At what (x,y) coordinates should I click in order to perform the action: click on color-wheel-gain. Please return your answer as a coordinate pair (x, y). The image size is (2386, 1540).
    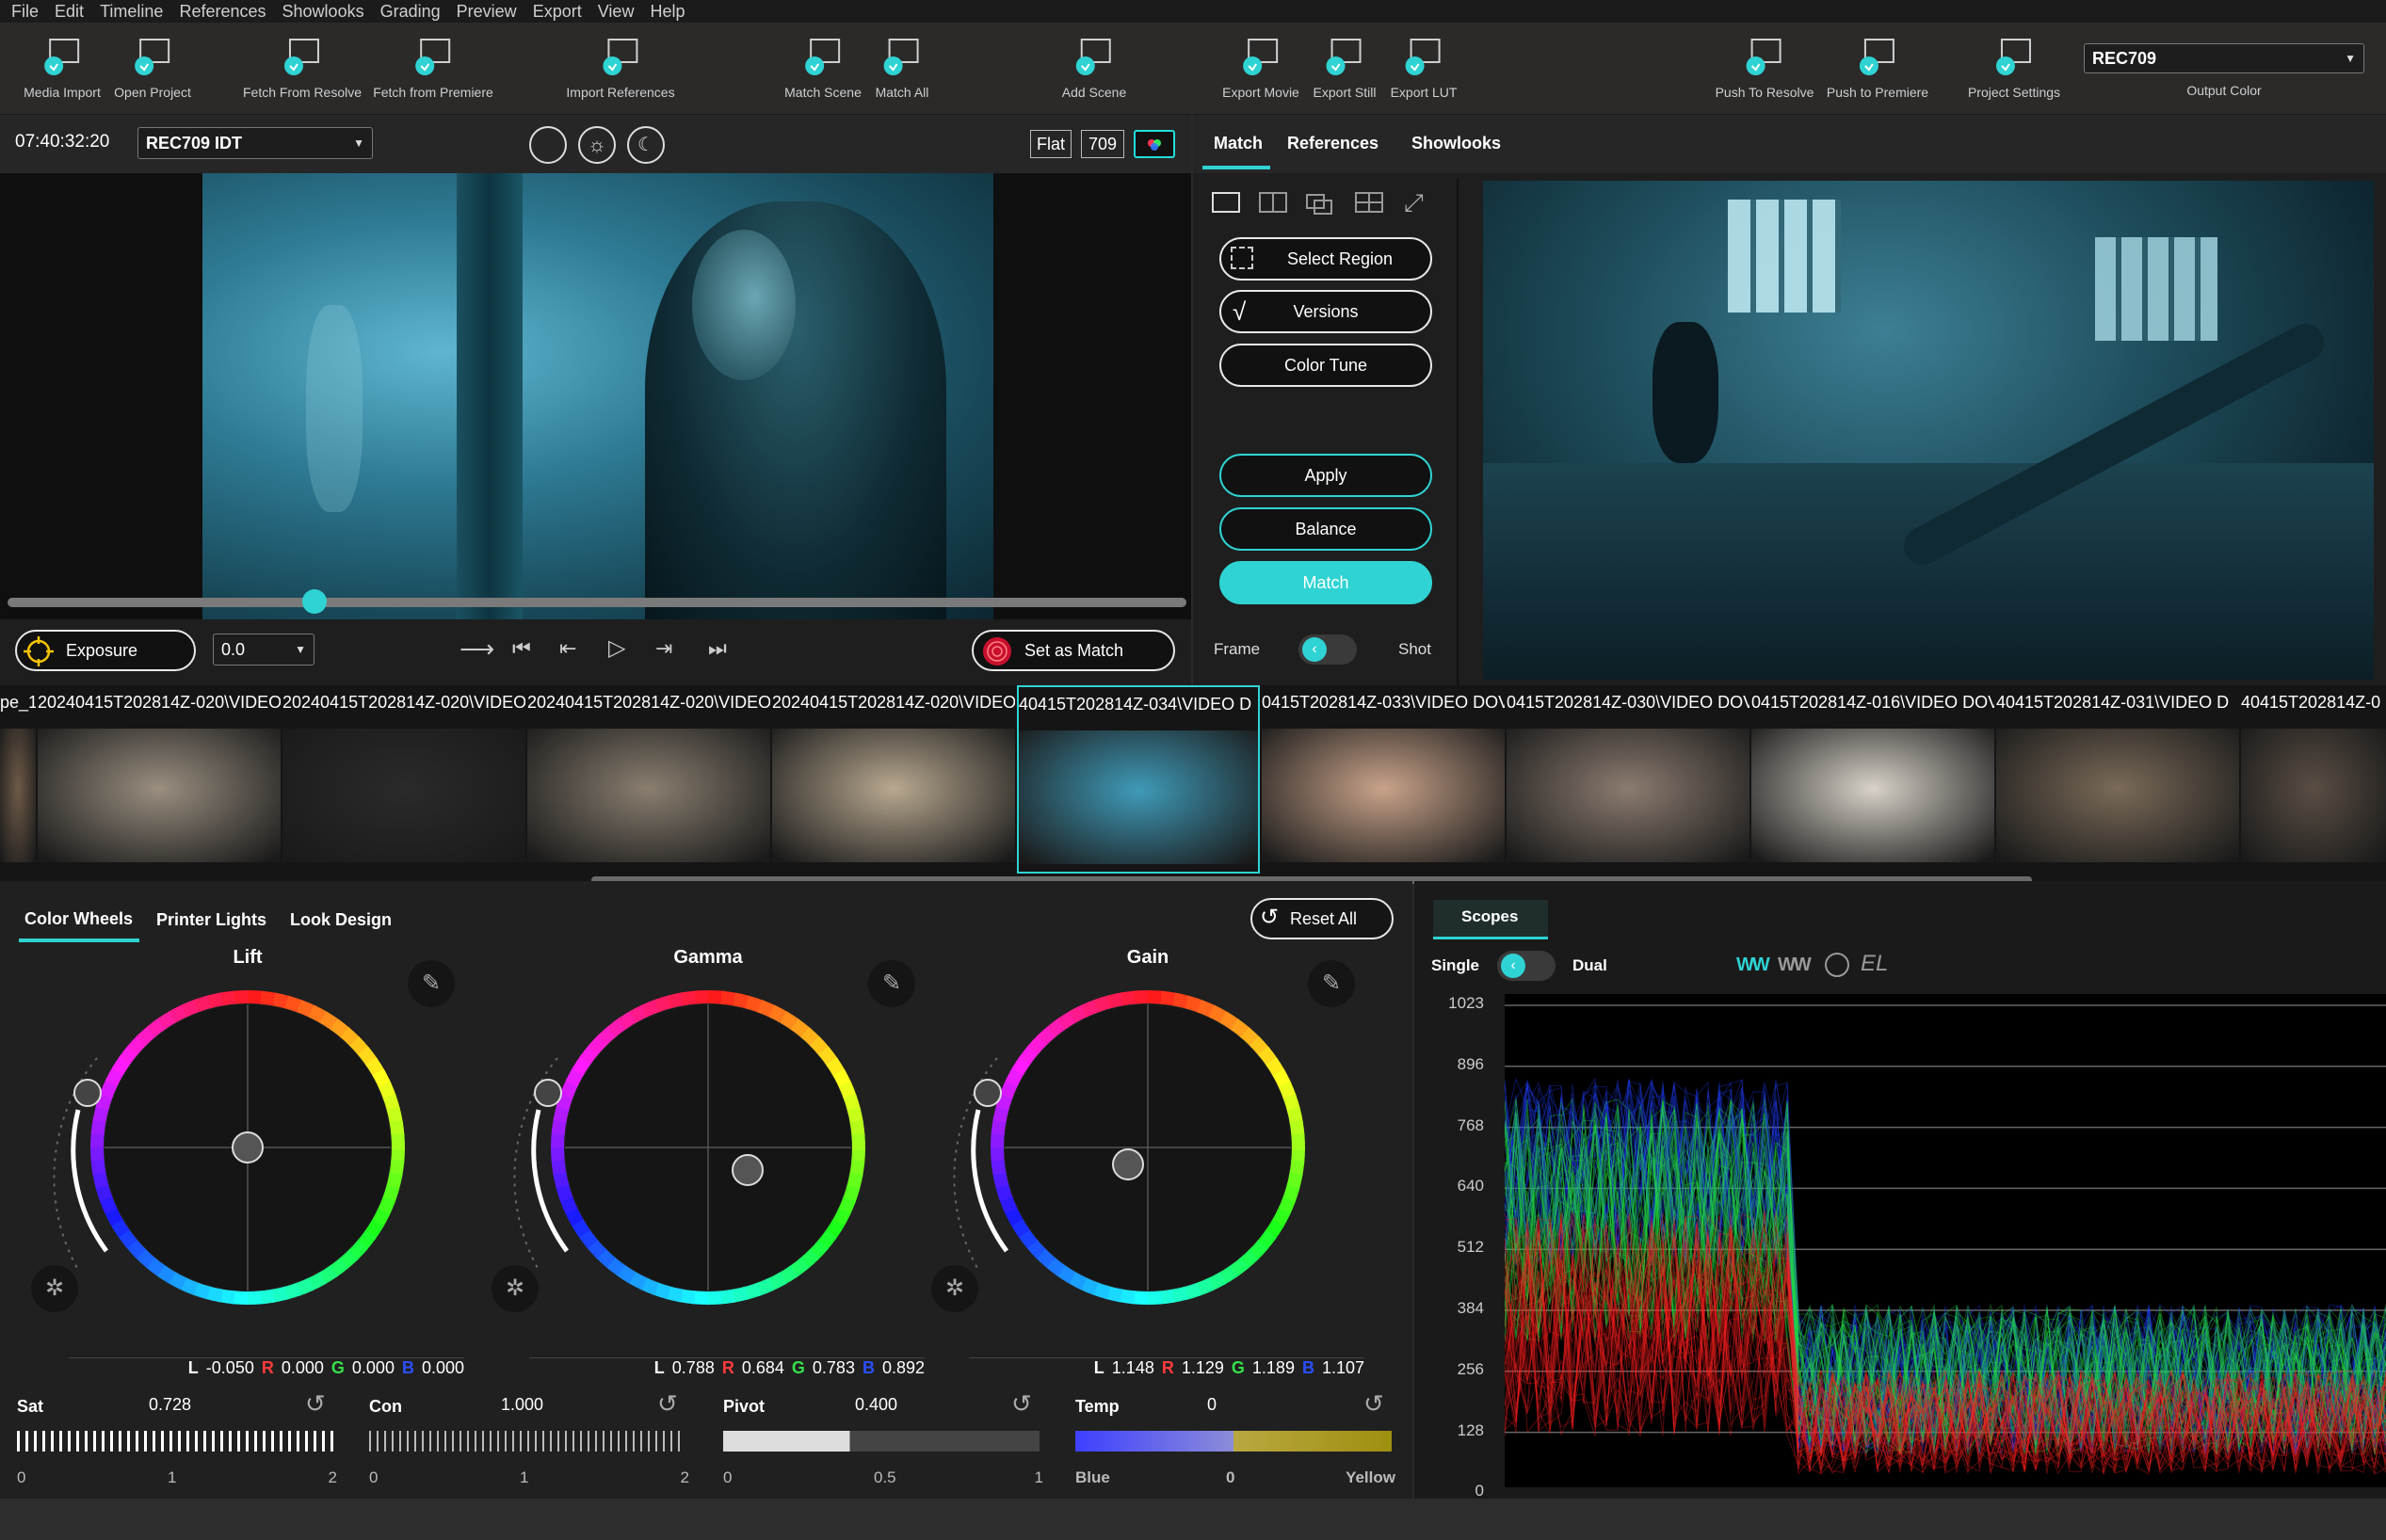
    Looking at the image, I should click on (1148, 1147).